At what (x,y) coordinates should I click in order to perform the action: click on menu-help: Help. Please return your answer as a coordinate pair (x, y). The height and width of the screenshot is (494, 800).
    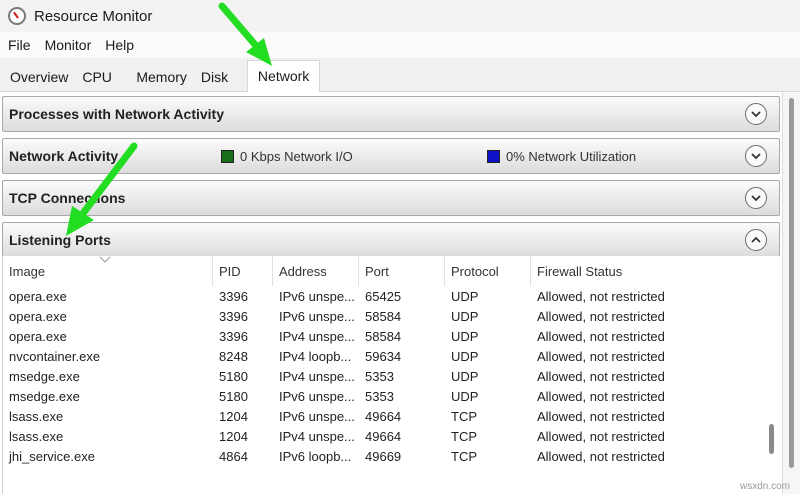
    Looking at the image, I should click on (119, 45).